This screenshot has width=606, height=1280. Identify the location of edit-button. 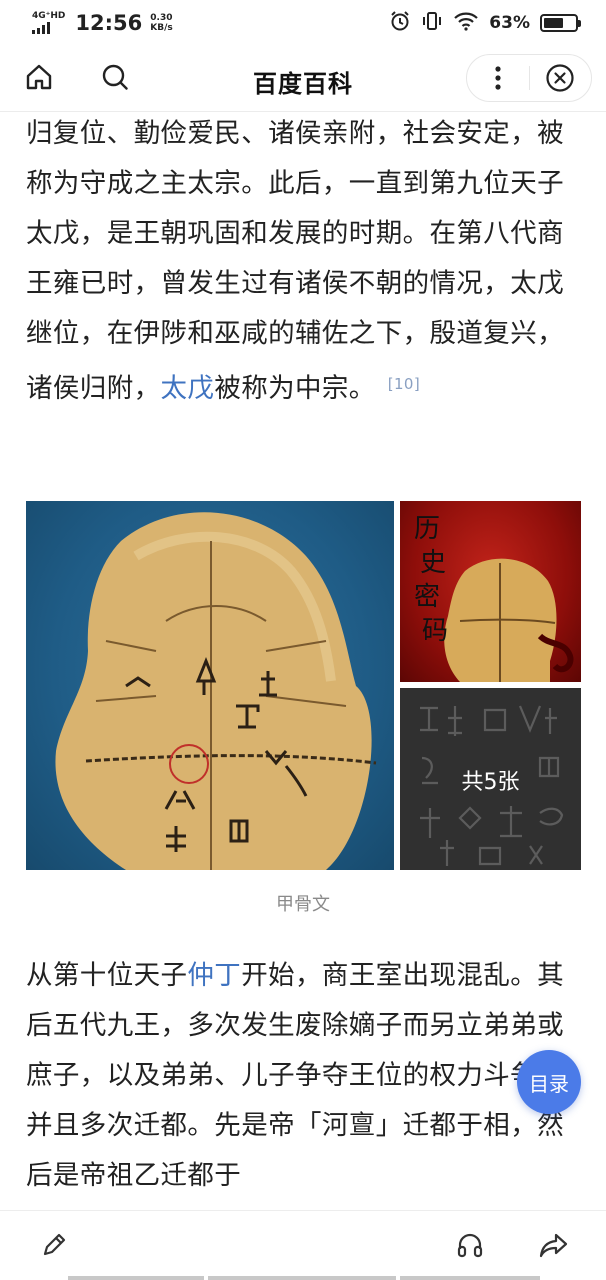
(54, 1245).